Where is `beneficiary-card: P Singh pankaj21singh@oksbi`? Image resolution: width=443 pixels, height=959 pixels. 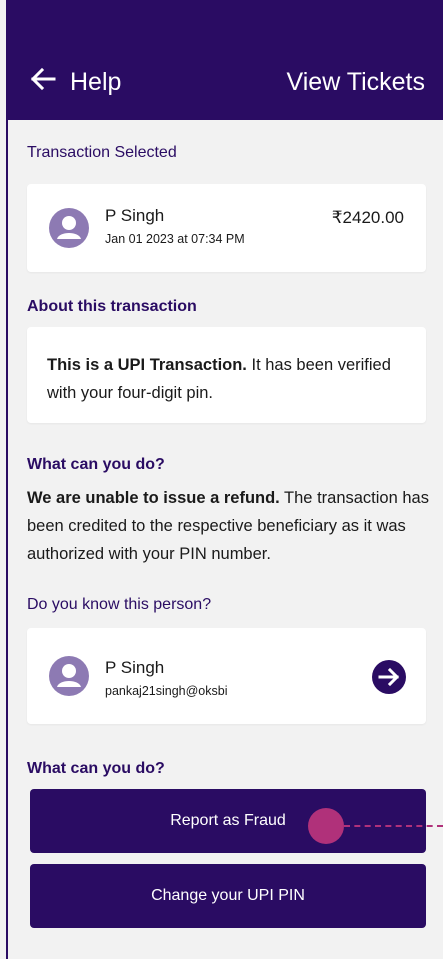
beneficiary-card: P Singh pankaj21singh@oksbi is located at coordinates (226, 676).